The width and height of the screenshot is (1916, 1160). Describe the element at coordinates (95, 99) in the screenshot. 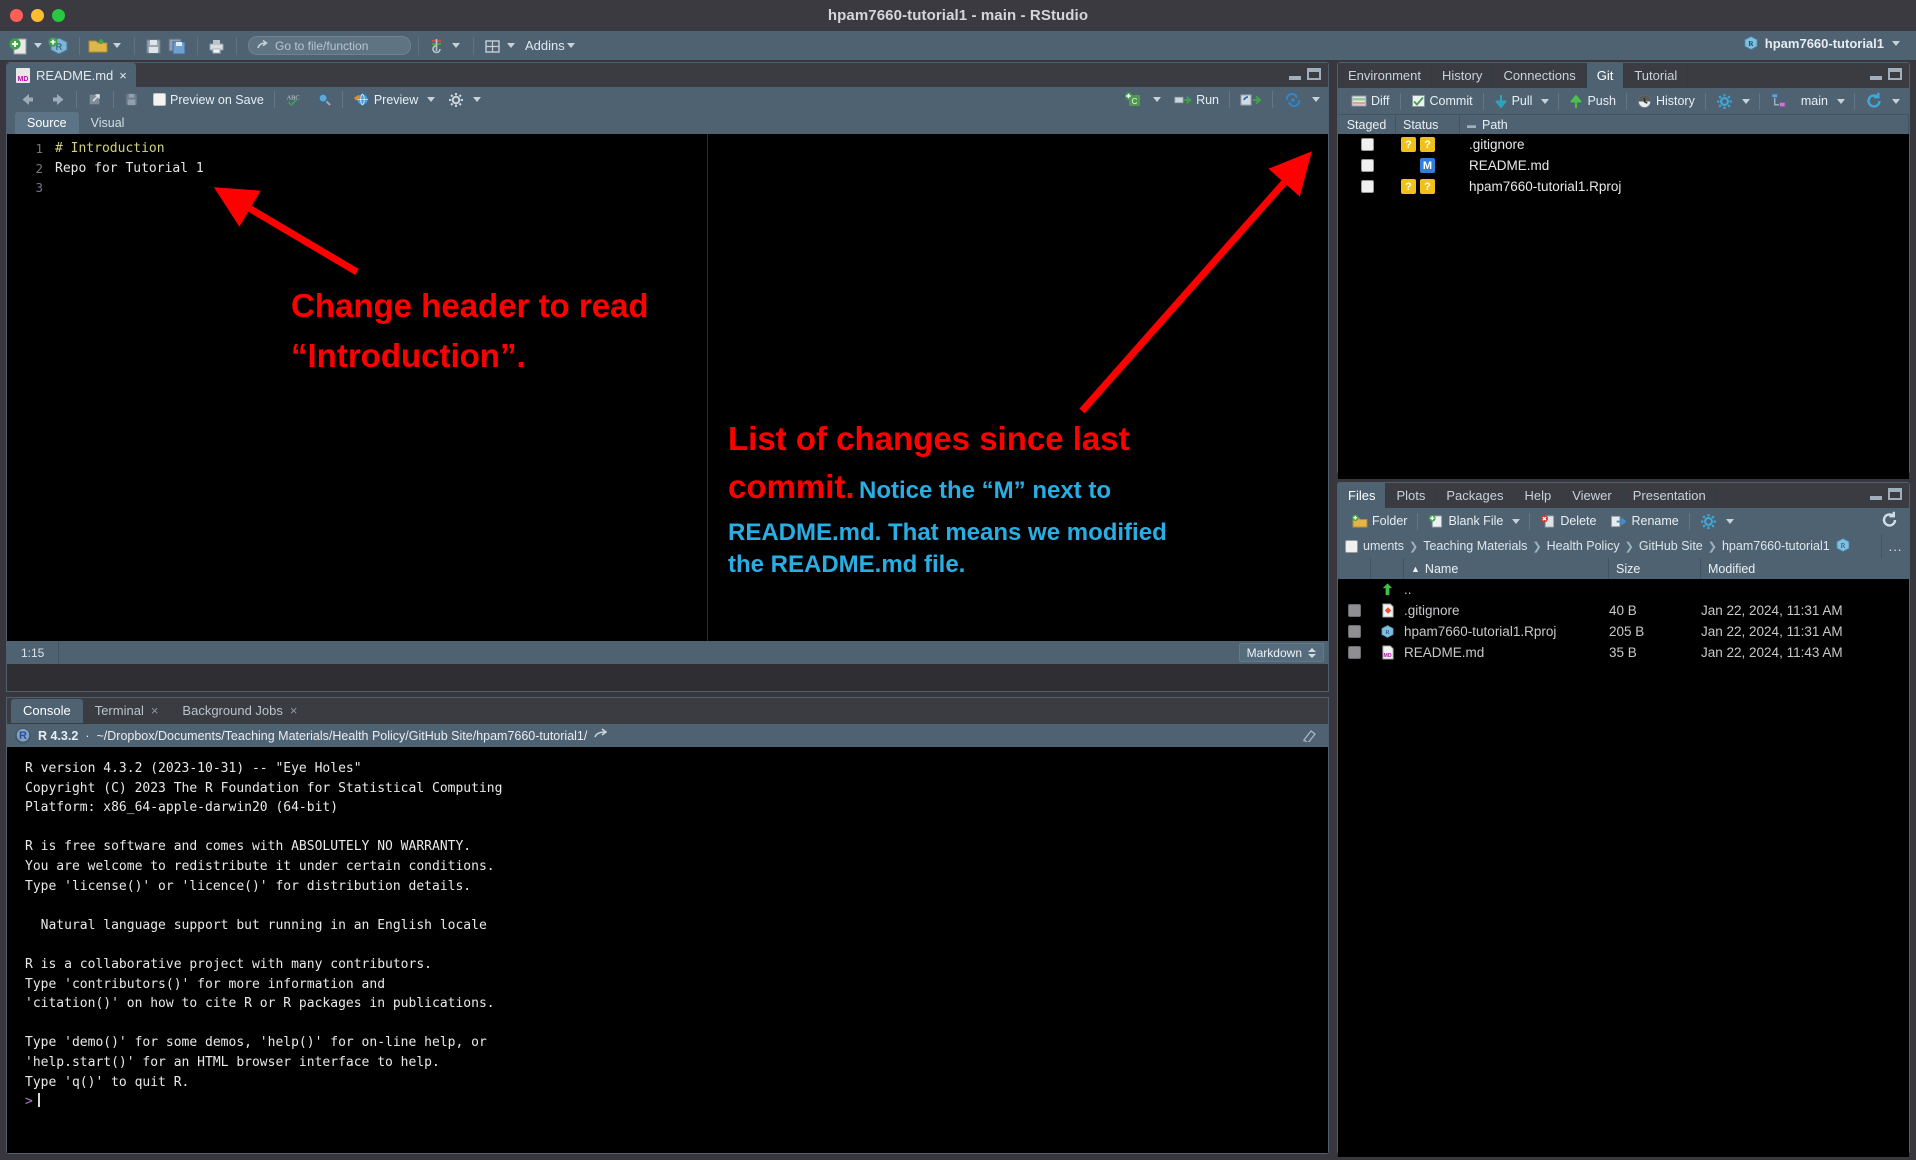

I see `show-in-new-window-icon` at that location.